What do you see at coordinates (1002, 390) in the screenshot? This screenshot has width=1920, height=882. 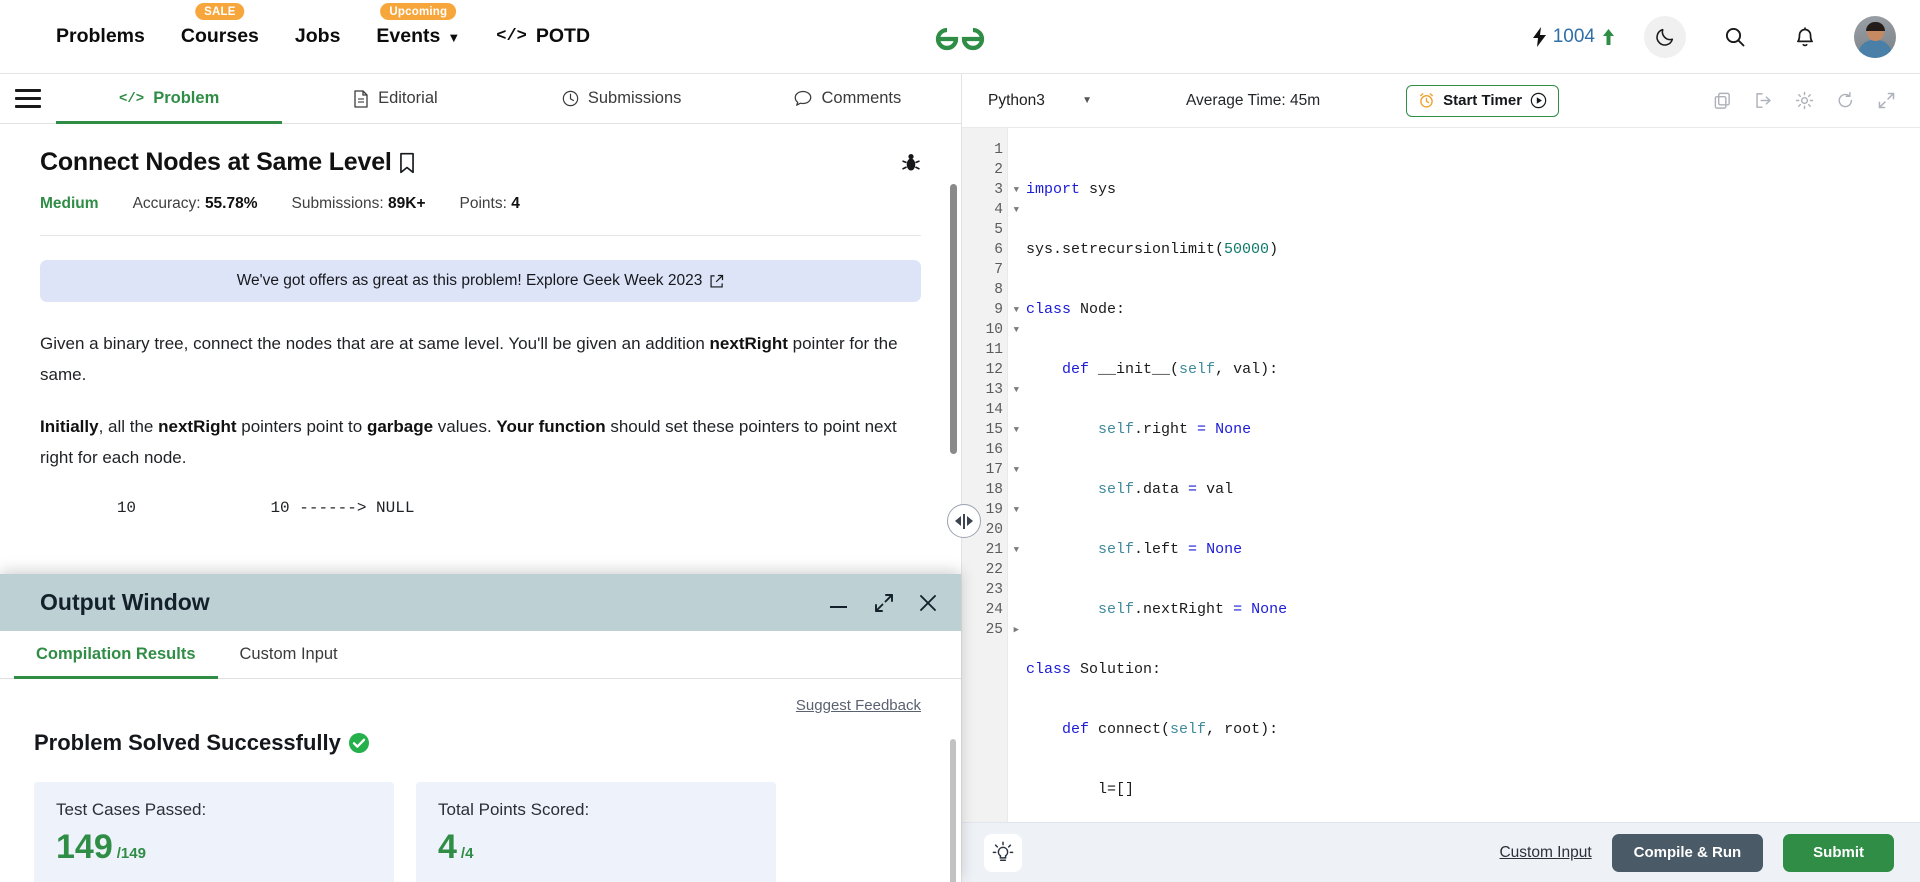 I see `line-number: 13 ▼` at bounding box center [1002, 390].